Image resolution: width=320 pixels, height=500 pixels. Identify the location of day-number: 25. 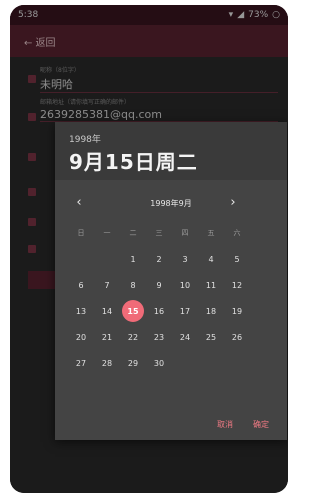
(211, 337).